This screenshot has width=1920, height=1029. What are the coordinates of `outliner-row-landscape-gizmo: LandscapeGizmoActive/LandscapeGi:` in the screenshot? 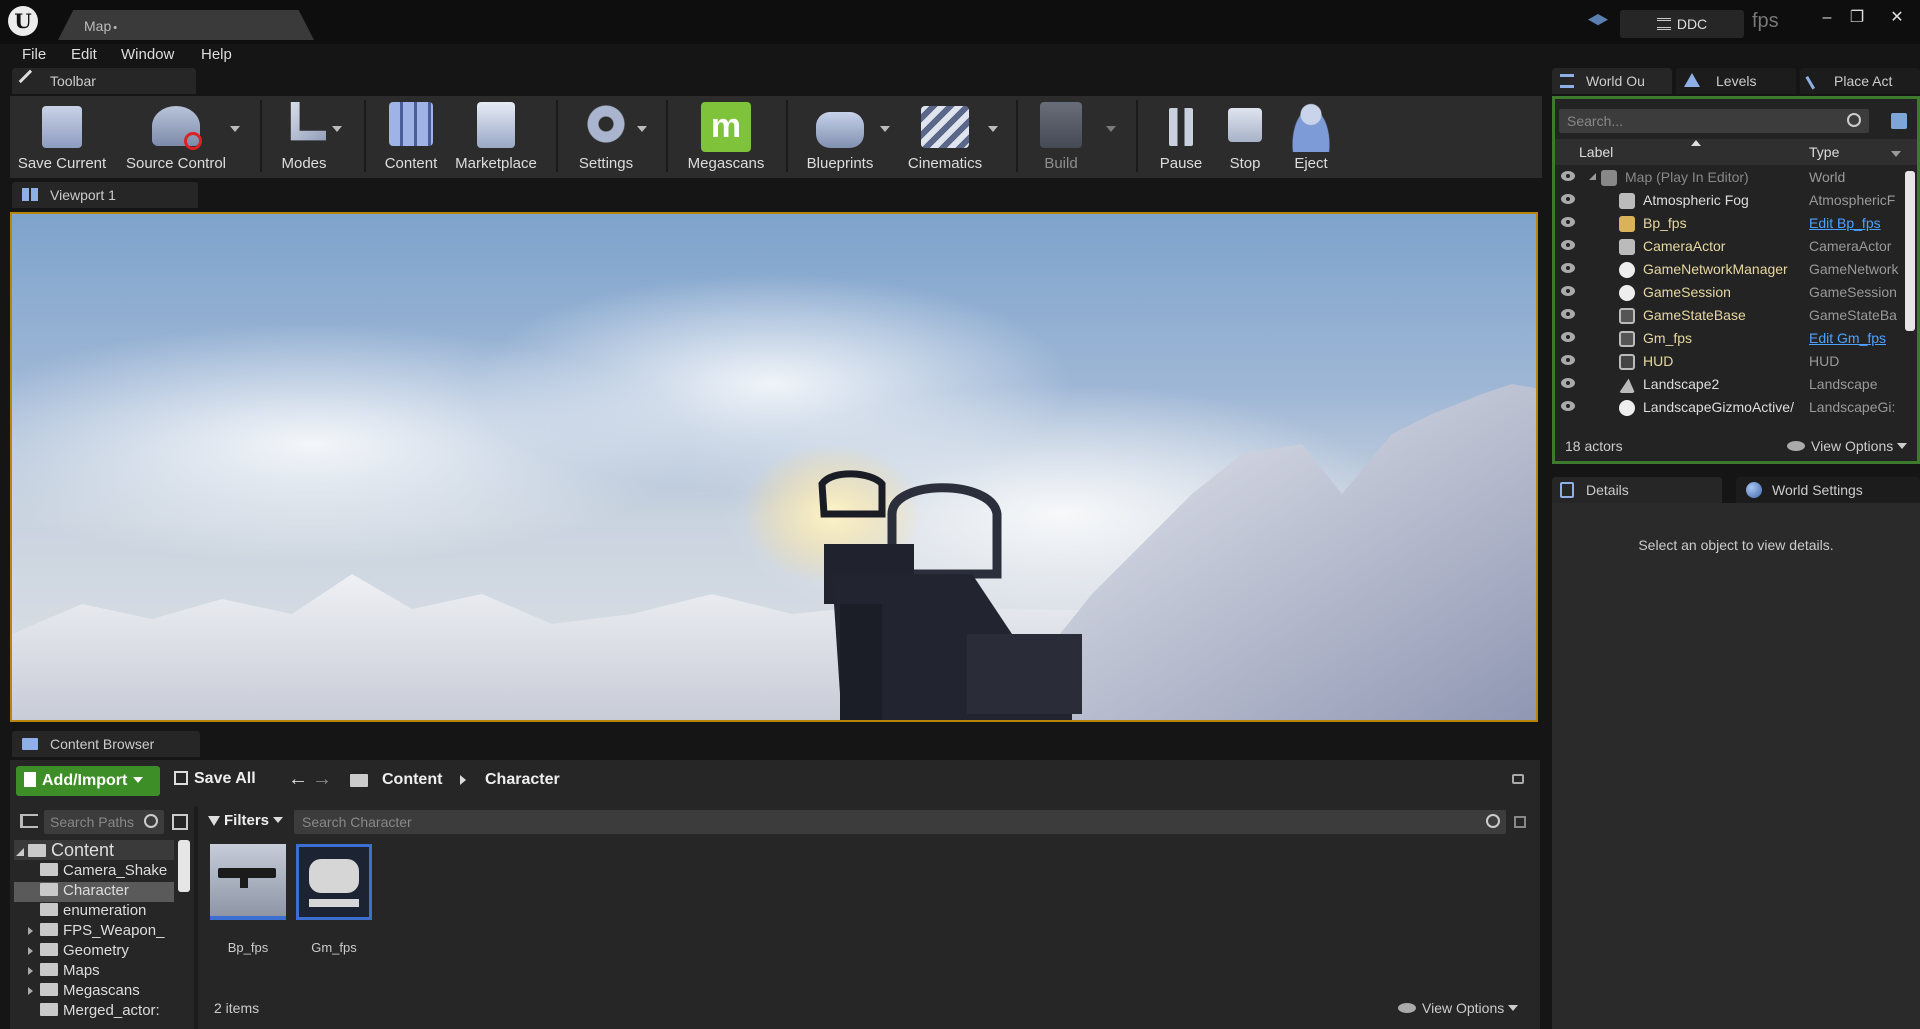 It's located at (1730, 408).